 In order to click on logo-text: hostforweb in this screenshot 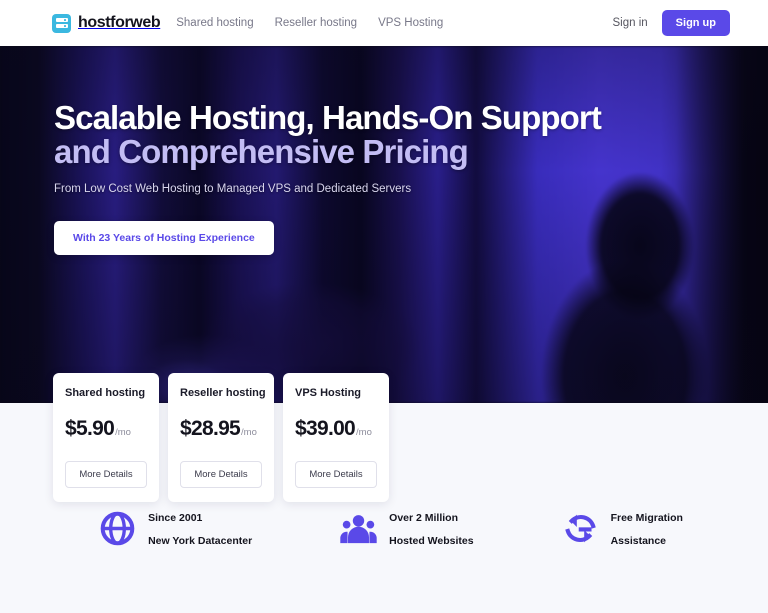, I will do `click(119, 22)`.